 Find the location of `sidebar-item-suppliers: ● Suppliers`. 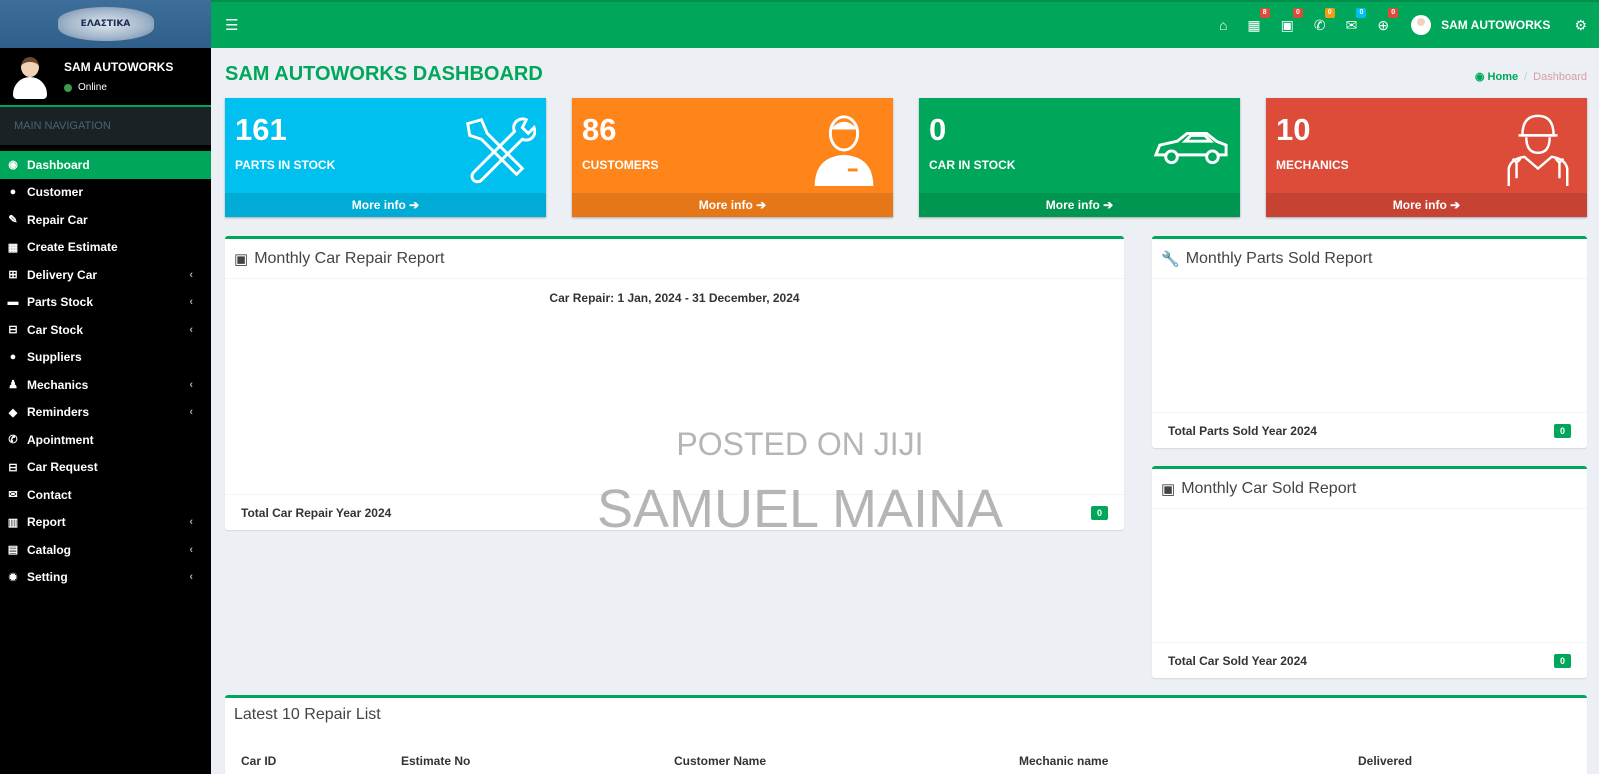

sidebar-item-suppliers: ● Suppliers is located at coordinates (105, 358).